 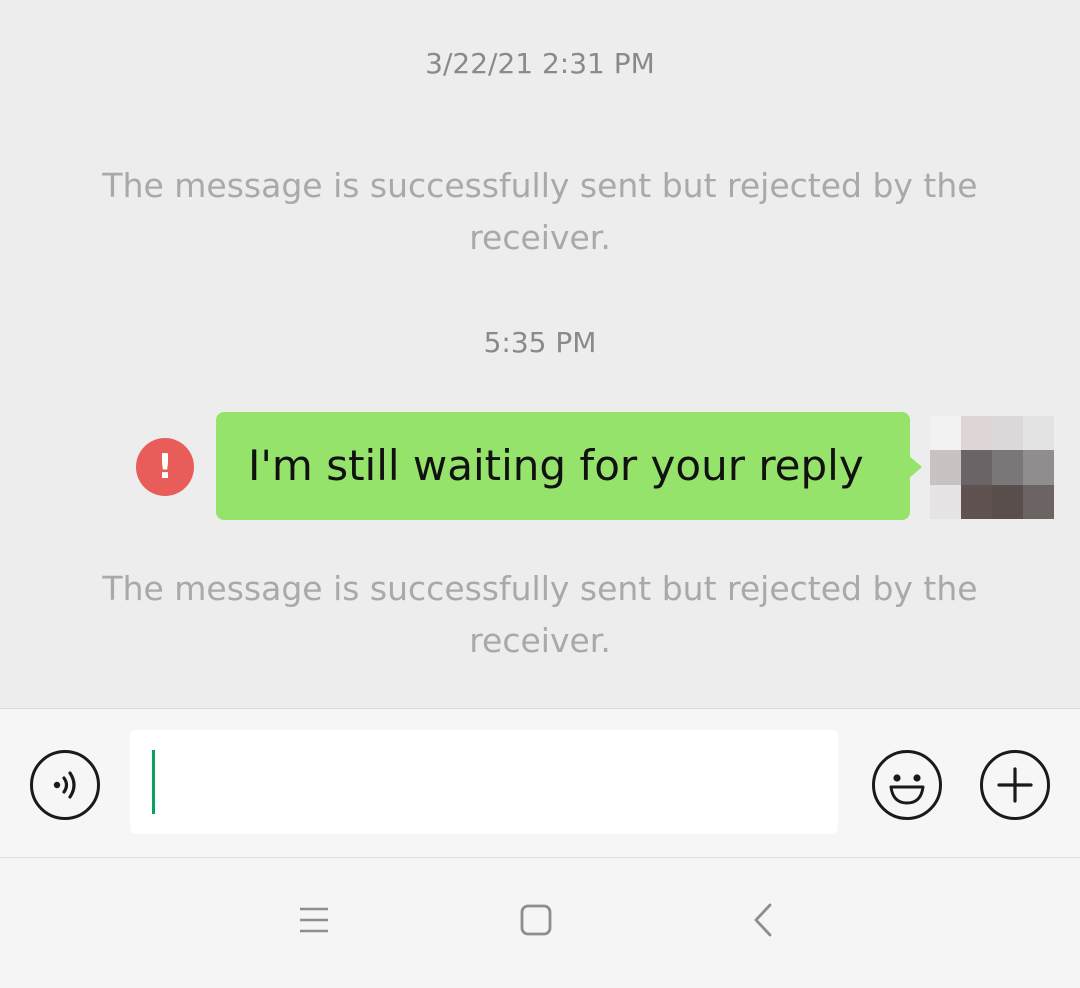 I want to click on menu-icon, so click(x=314, y=923).